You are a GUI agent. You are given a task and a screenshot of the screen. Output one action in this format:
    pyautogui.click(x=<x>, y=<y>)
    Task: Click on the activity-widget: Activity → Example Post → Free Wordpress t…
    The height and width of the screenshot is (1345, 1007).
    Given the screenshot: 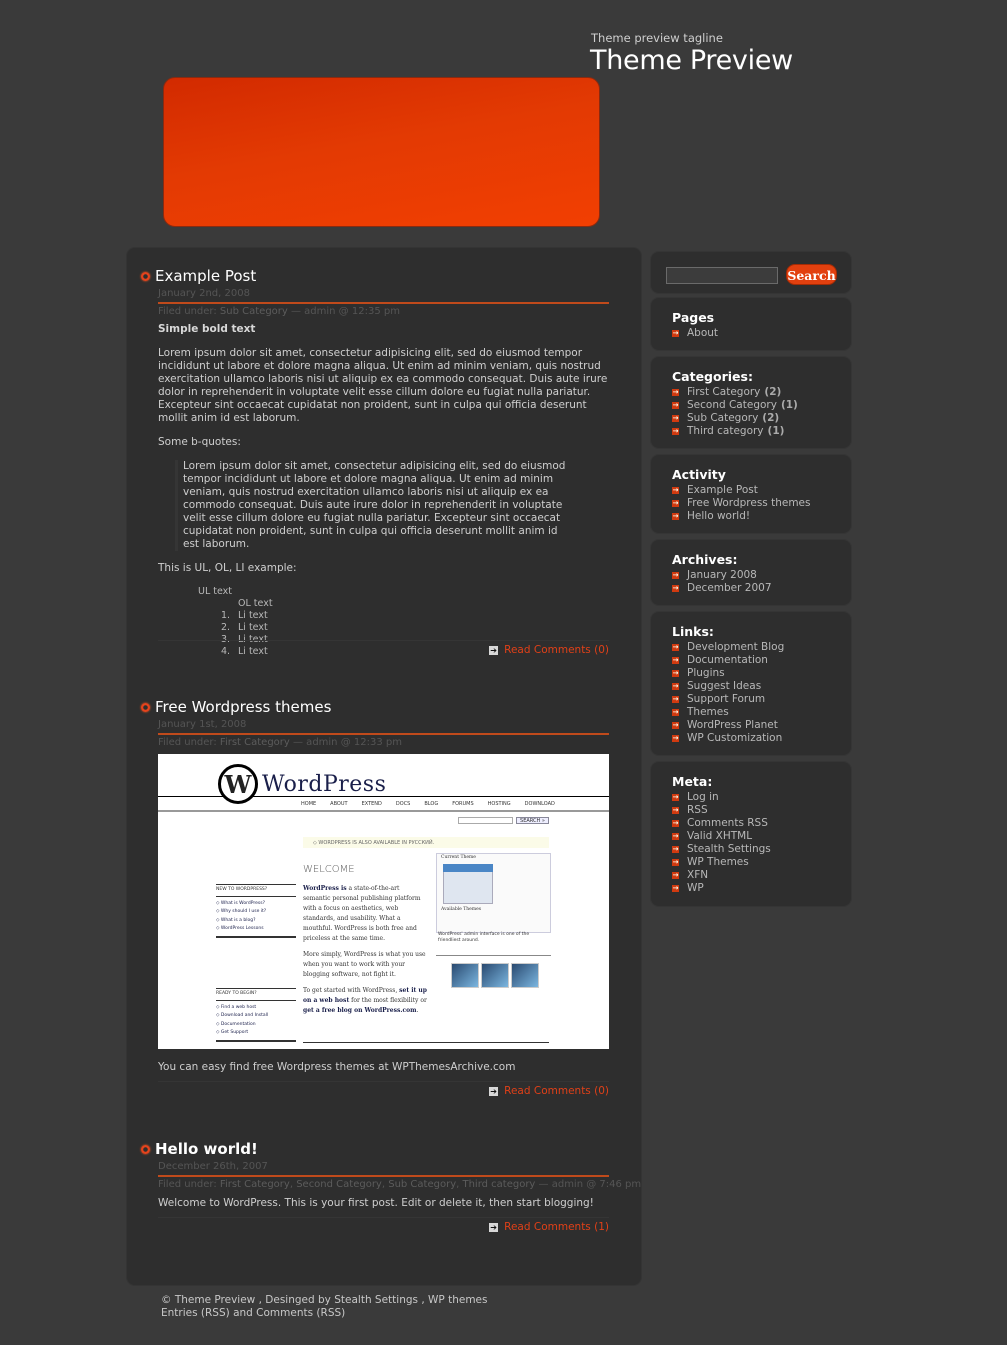 What is the action you would take?
    pyautogui.click(x=751, y=494)
    